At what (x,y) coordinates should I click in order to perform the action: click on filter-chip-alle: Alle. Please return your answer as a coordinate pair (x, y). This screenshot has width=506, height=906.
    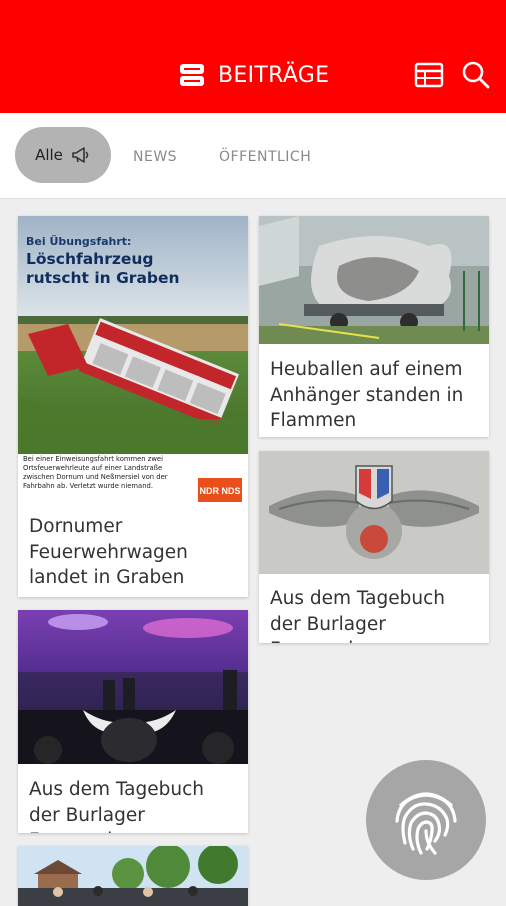
    Looking at the image, I should click on (63, 155).